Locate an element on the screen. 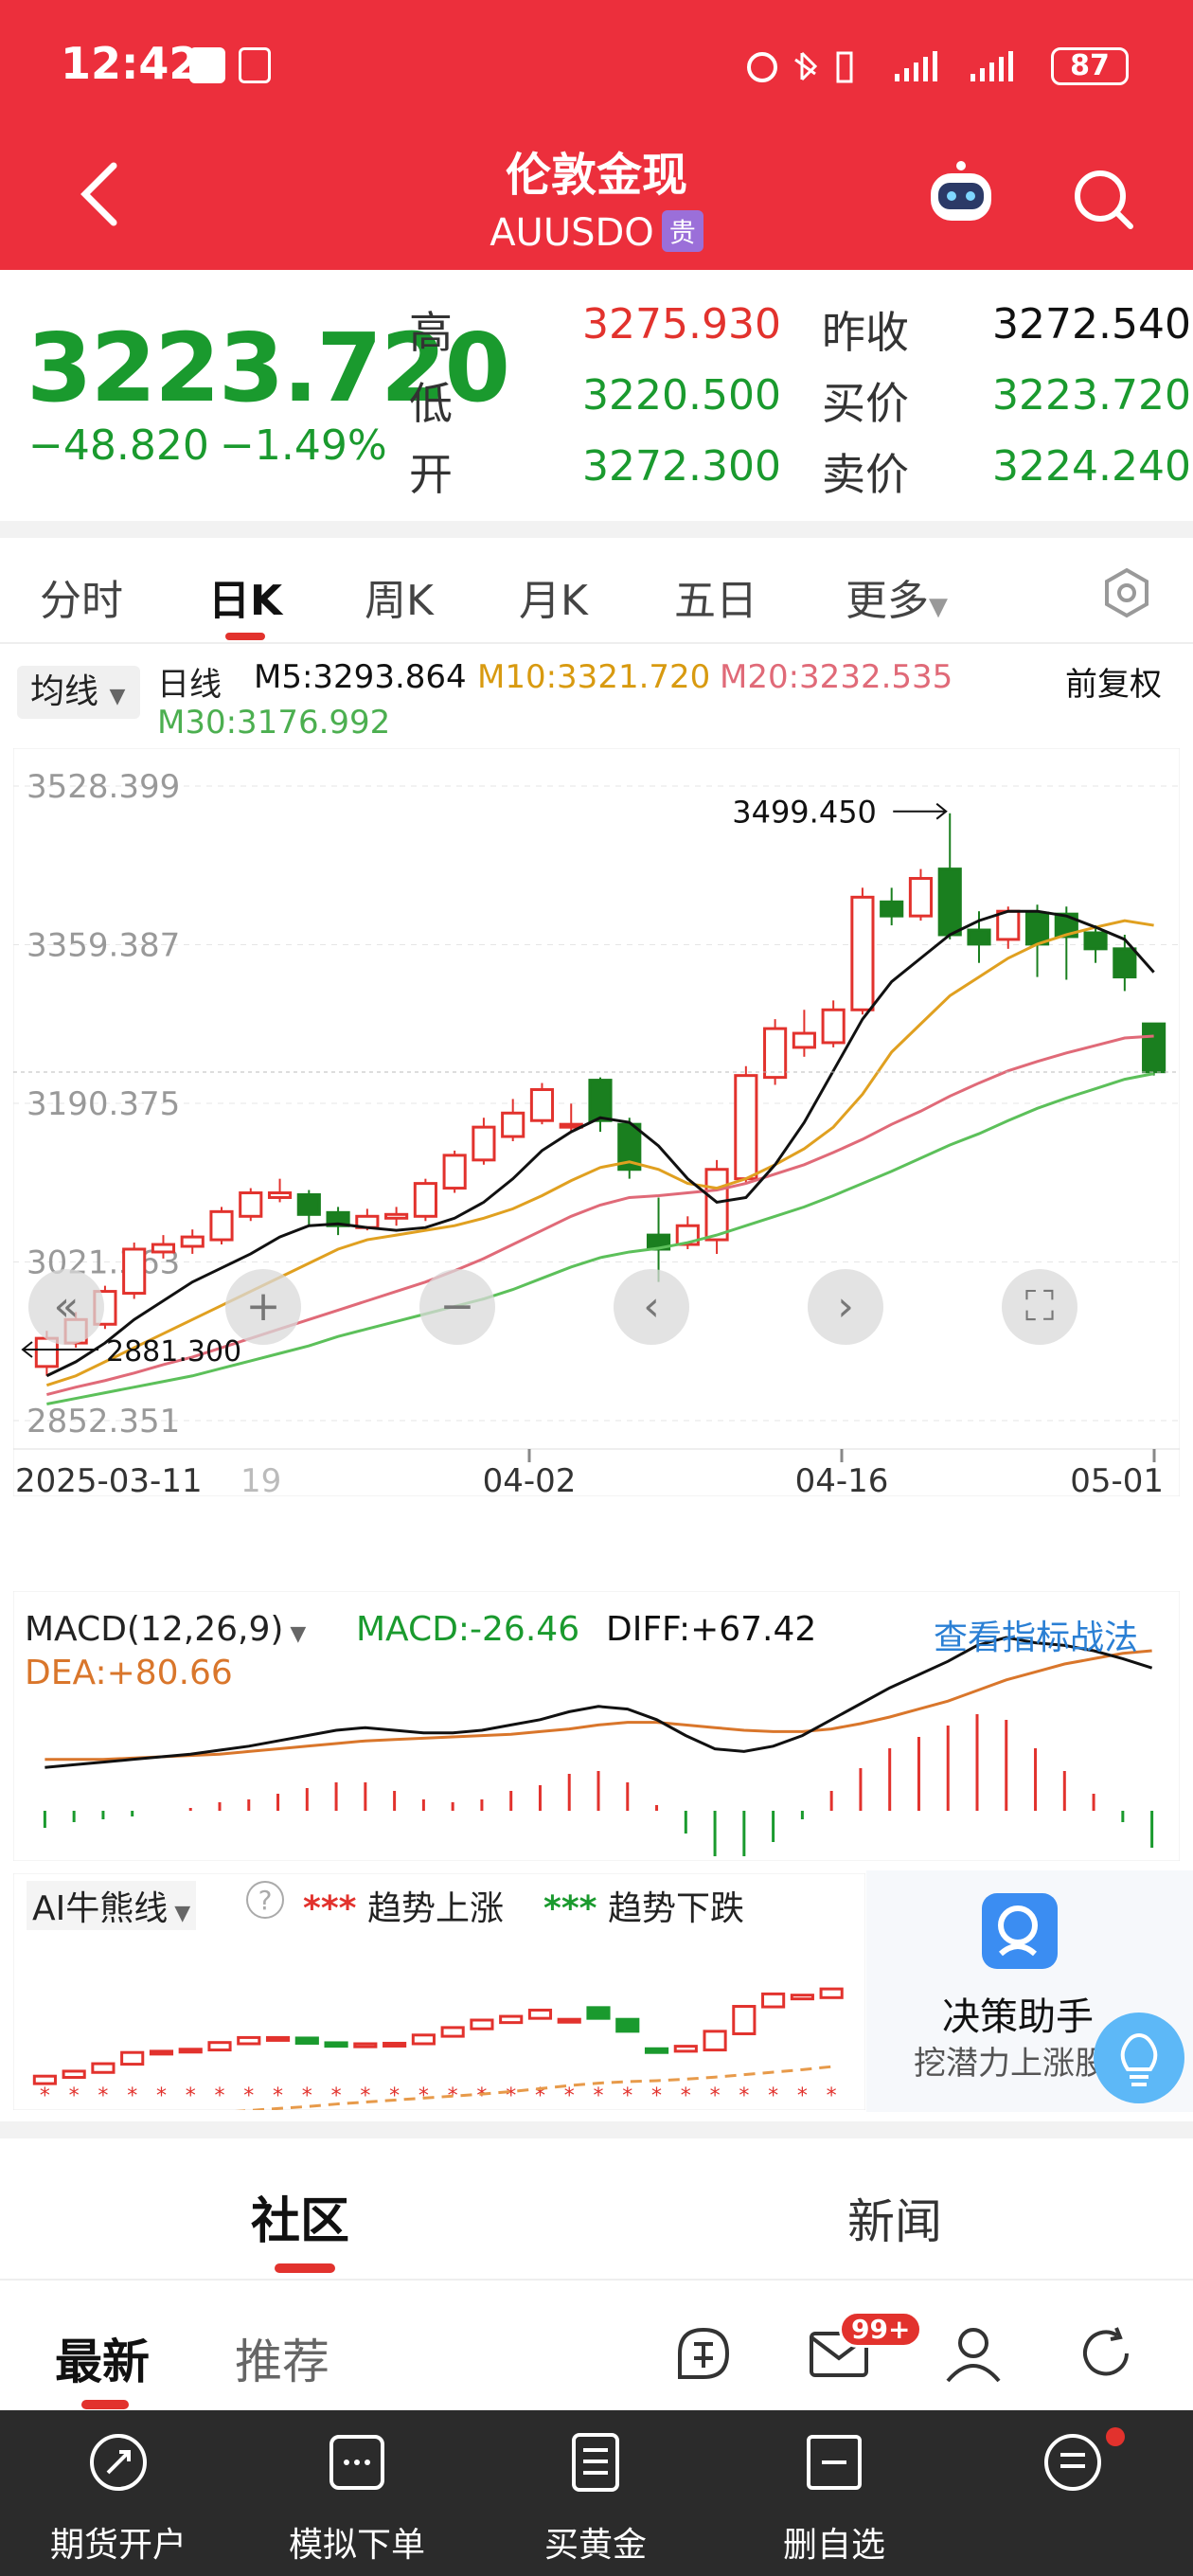 Image resolution: width=1193 pixels, height=2576 pixels. search-icon is located at coordinates (1103, 199).